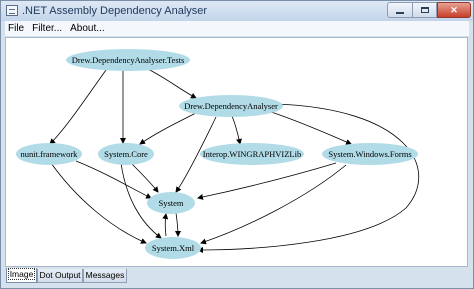 The image size is (474, 289). I want to click on edge-nunit-system, so click(113, 179).